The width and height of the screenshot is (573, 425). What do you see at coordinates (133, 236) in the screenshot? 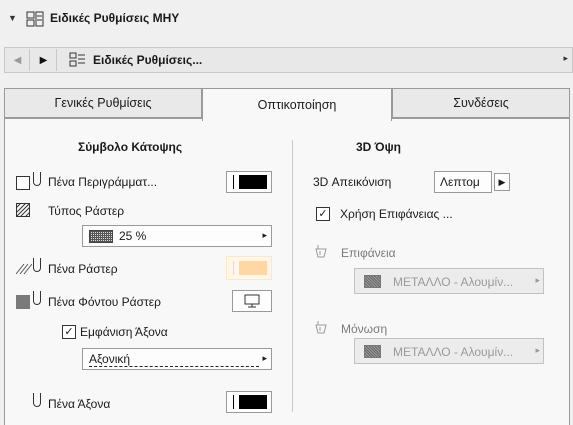
I see `fill-type-value: 25 %` at bounding box center [133, 236].